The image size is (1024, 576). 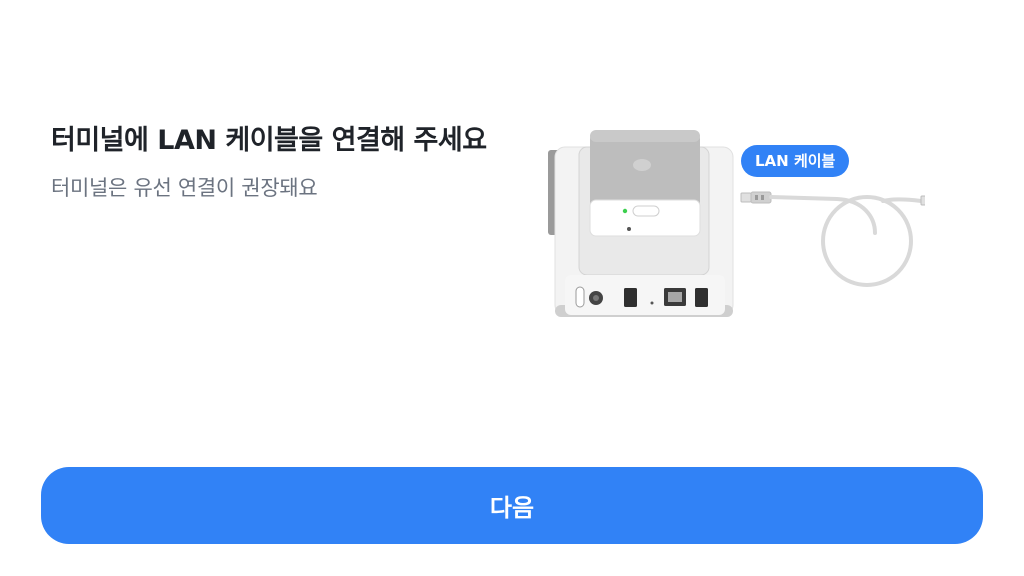 What do you see at coordinates (512, 505) in the screenshot?
I see `next-button: 다음` at bounding box center [512, 505].